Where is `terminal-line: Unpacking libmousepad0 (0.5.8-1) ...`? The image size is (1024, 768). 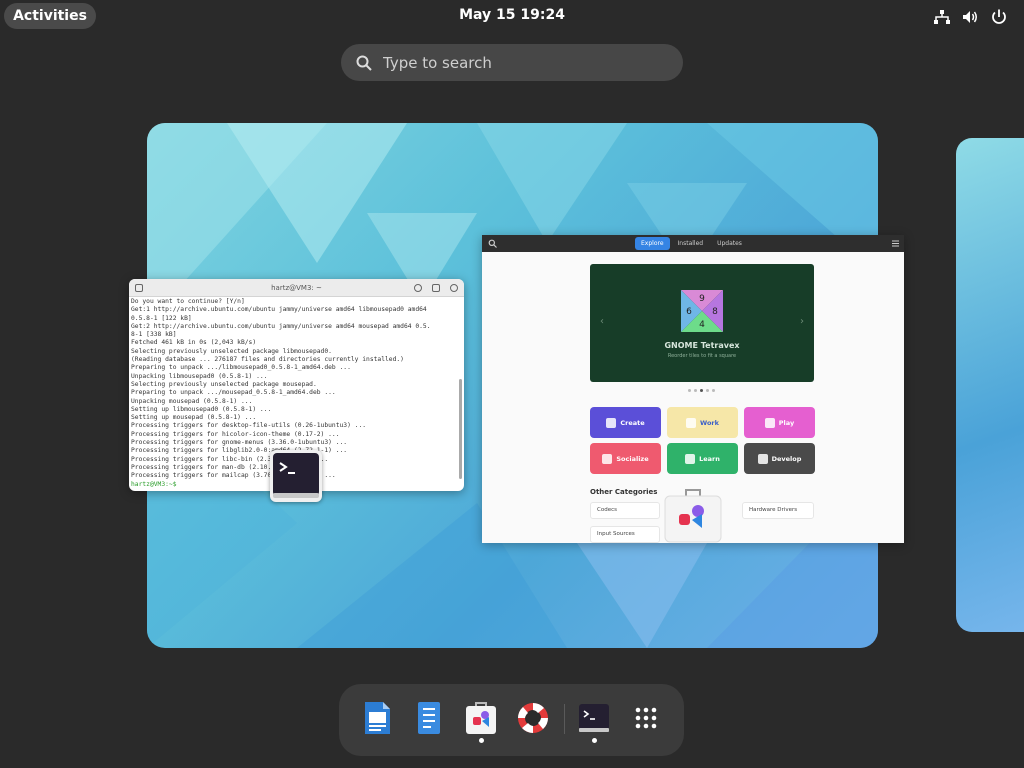 terminal-line: Unpacking libmousepad0 (0.5.8-1) ... is located at coordinates (199, 376).